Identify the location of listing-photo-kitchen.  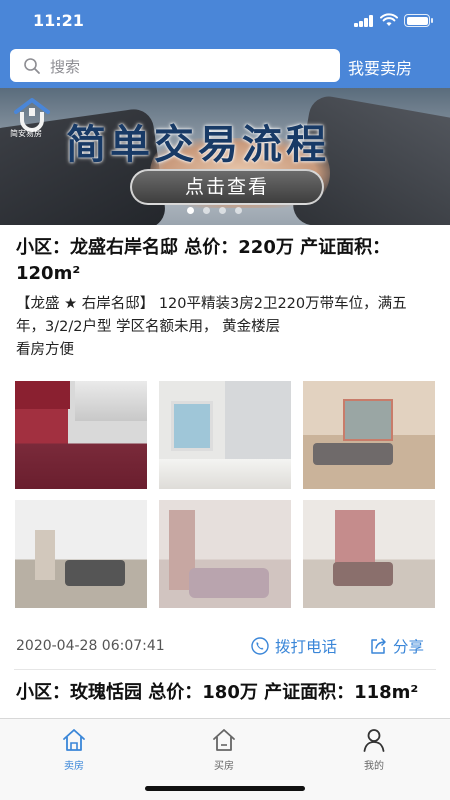
(81, 435).